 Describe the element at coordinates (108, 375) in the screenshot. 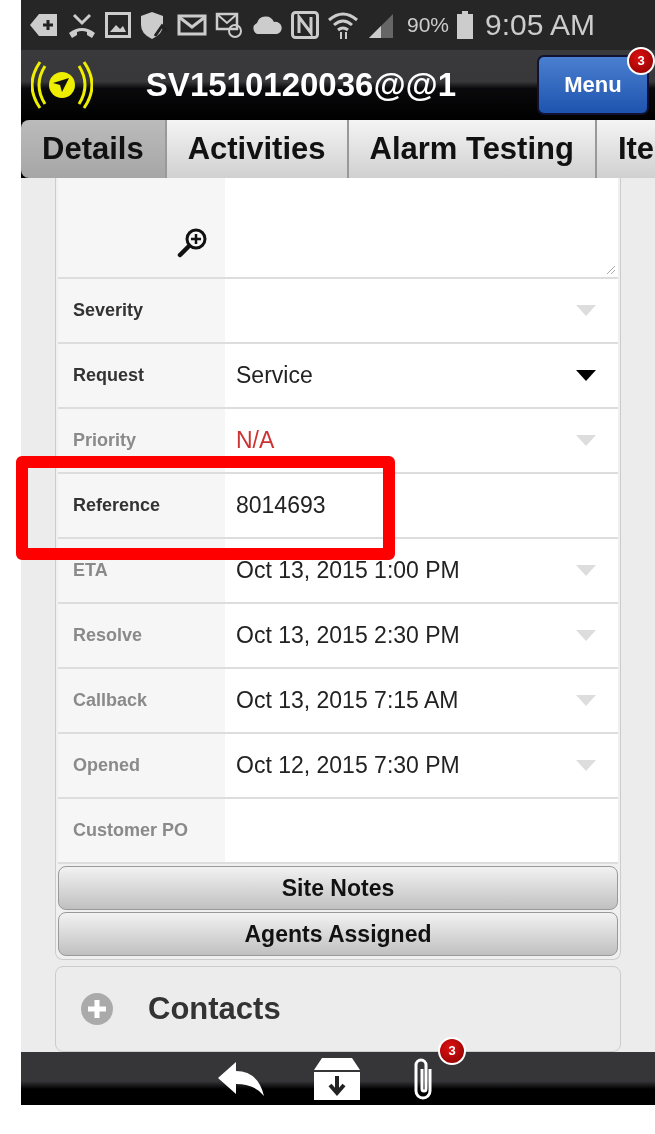

I see `field-label: Request` at that location.